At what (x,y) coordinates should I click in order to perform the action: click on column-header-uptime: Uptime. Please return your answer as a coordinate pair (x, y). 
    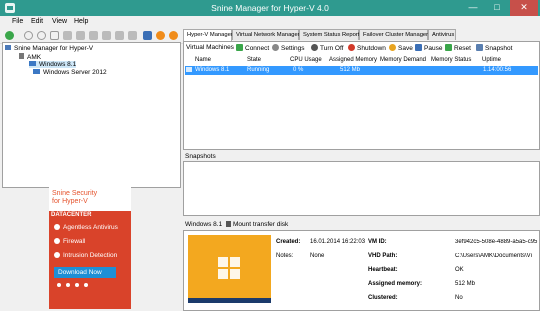
    Looking at the image, I should click on (491, 60).